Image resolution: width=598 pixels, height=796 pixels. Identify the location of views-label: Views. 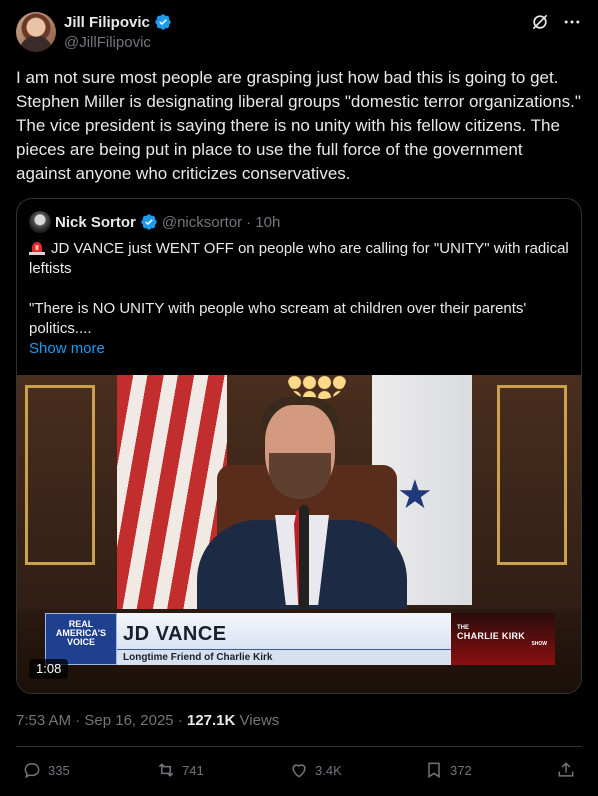
(259, 720).